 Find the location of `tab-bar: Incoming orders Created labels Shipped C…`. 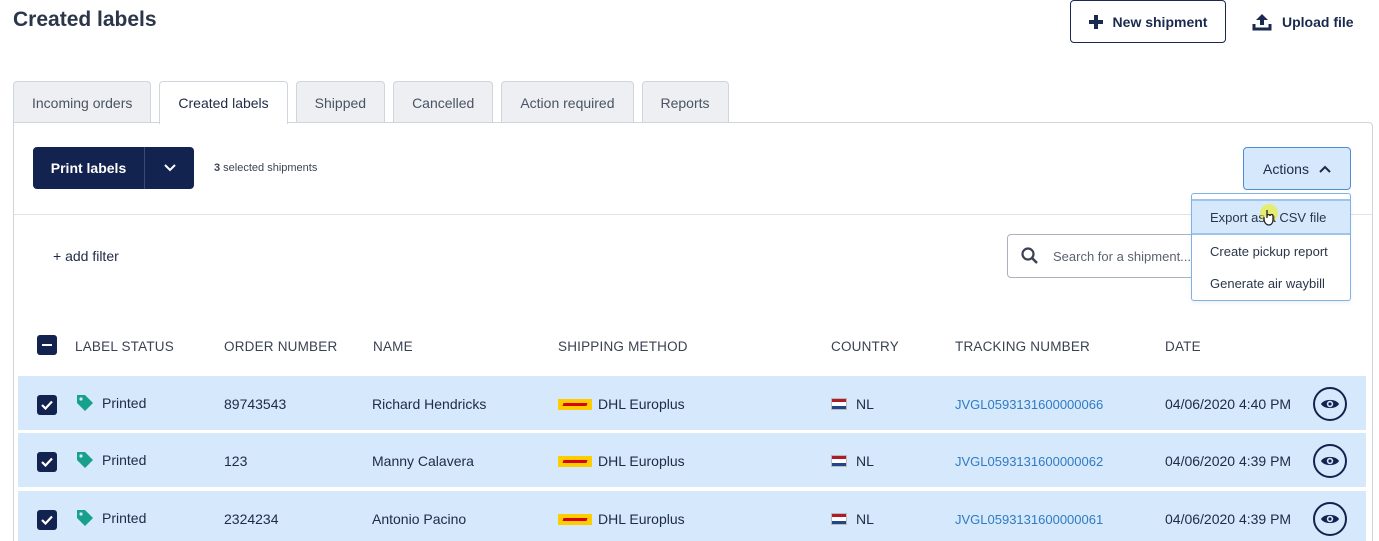

tab-bar: Incoming orders Created labels Shipped C… is located at coordinates (375, 102).